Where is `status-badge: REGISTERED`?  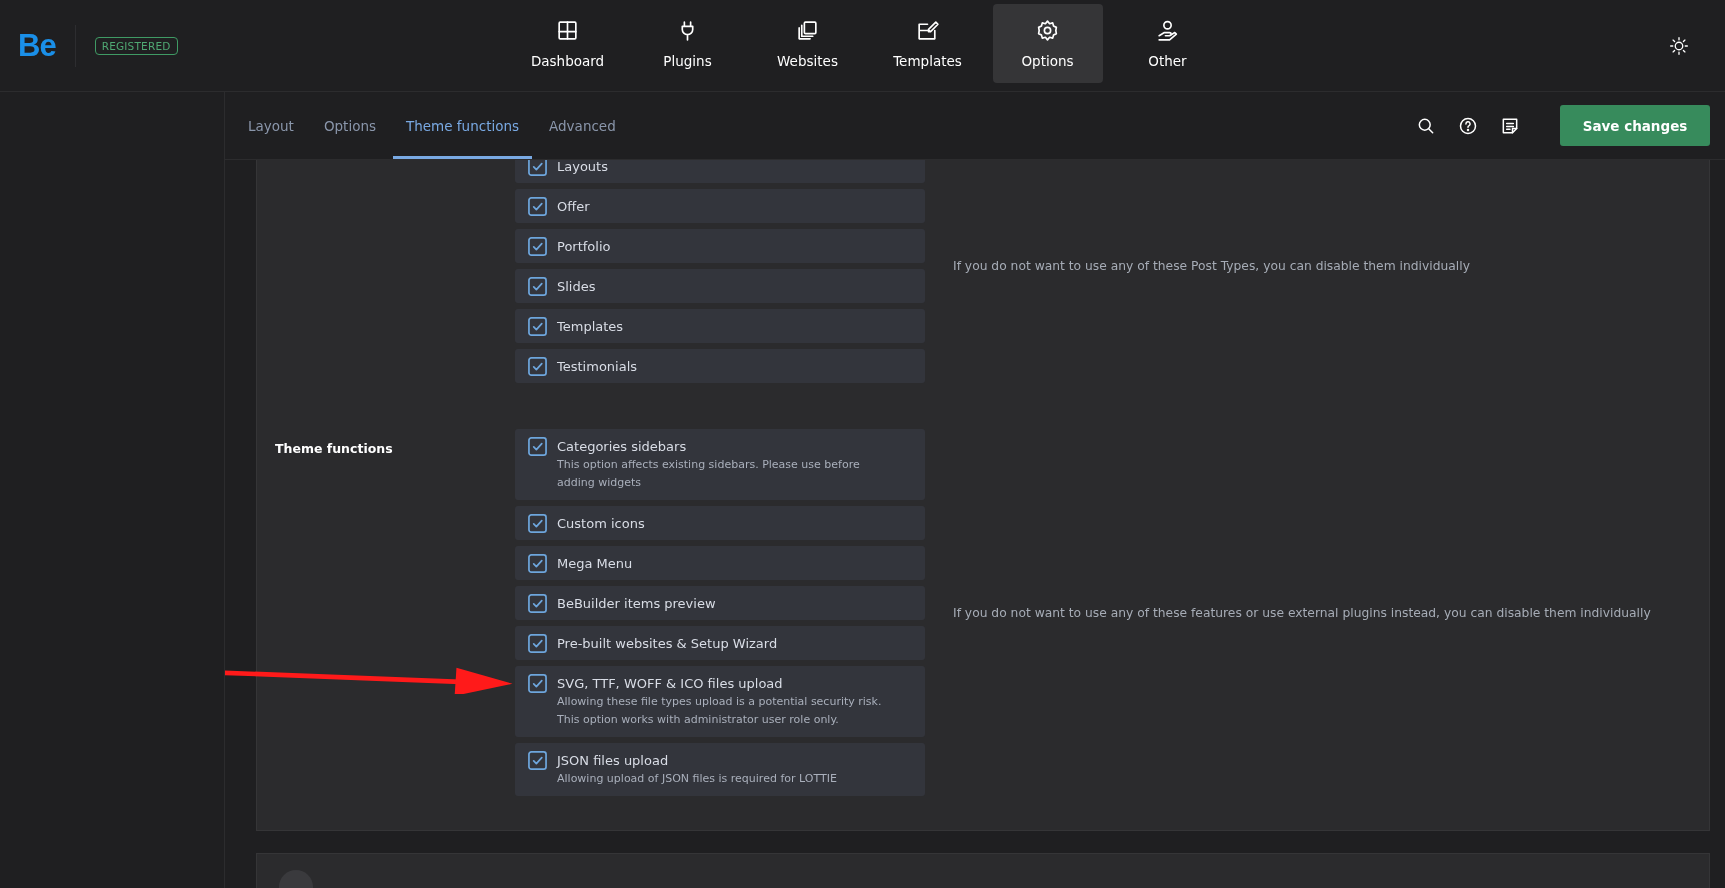
status-badge: REGISTERED is located at coordinates (136, 45).